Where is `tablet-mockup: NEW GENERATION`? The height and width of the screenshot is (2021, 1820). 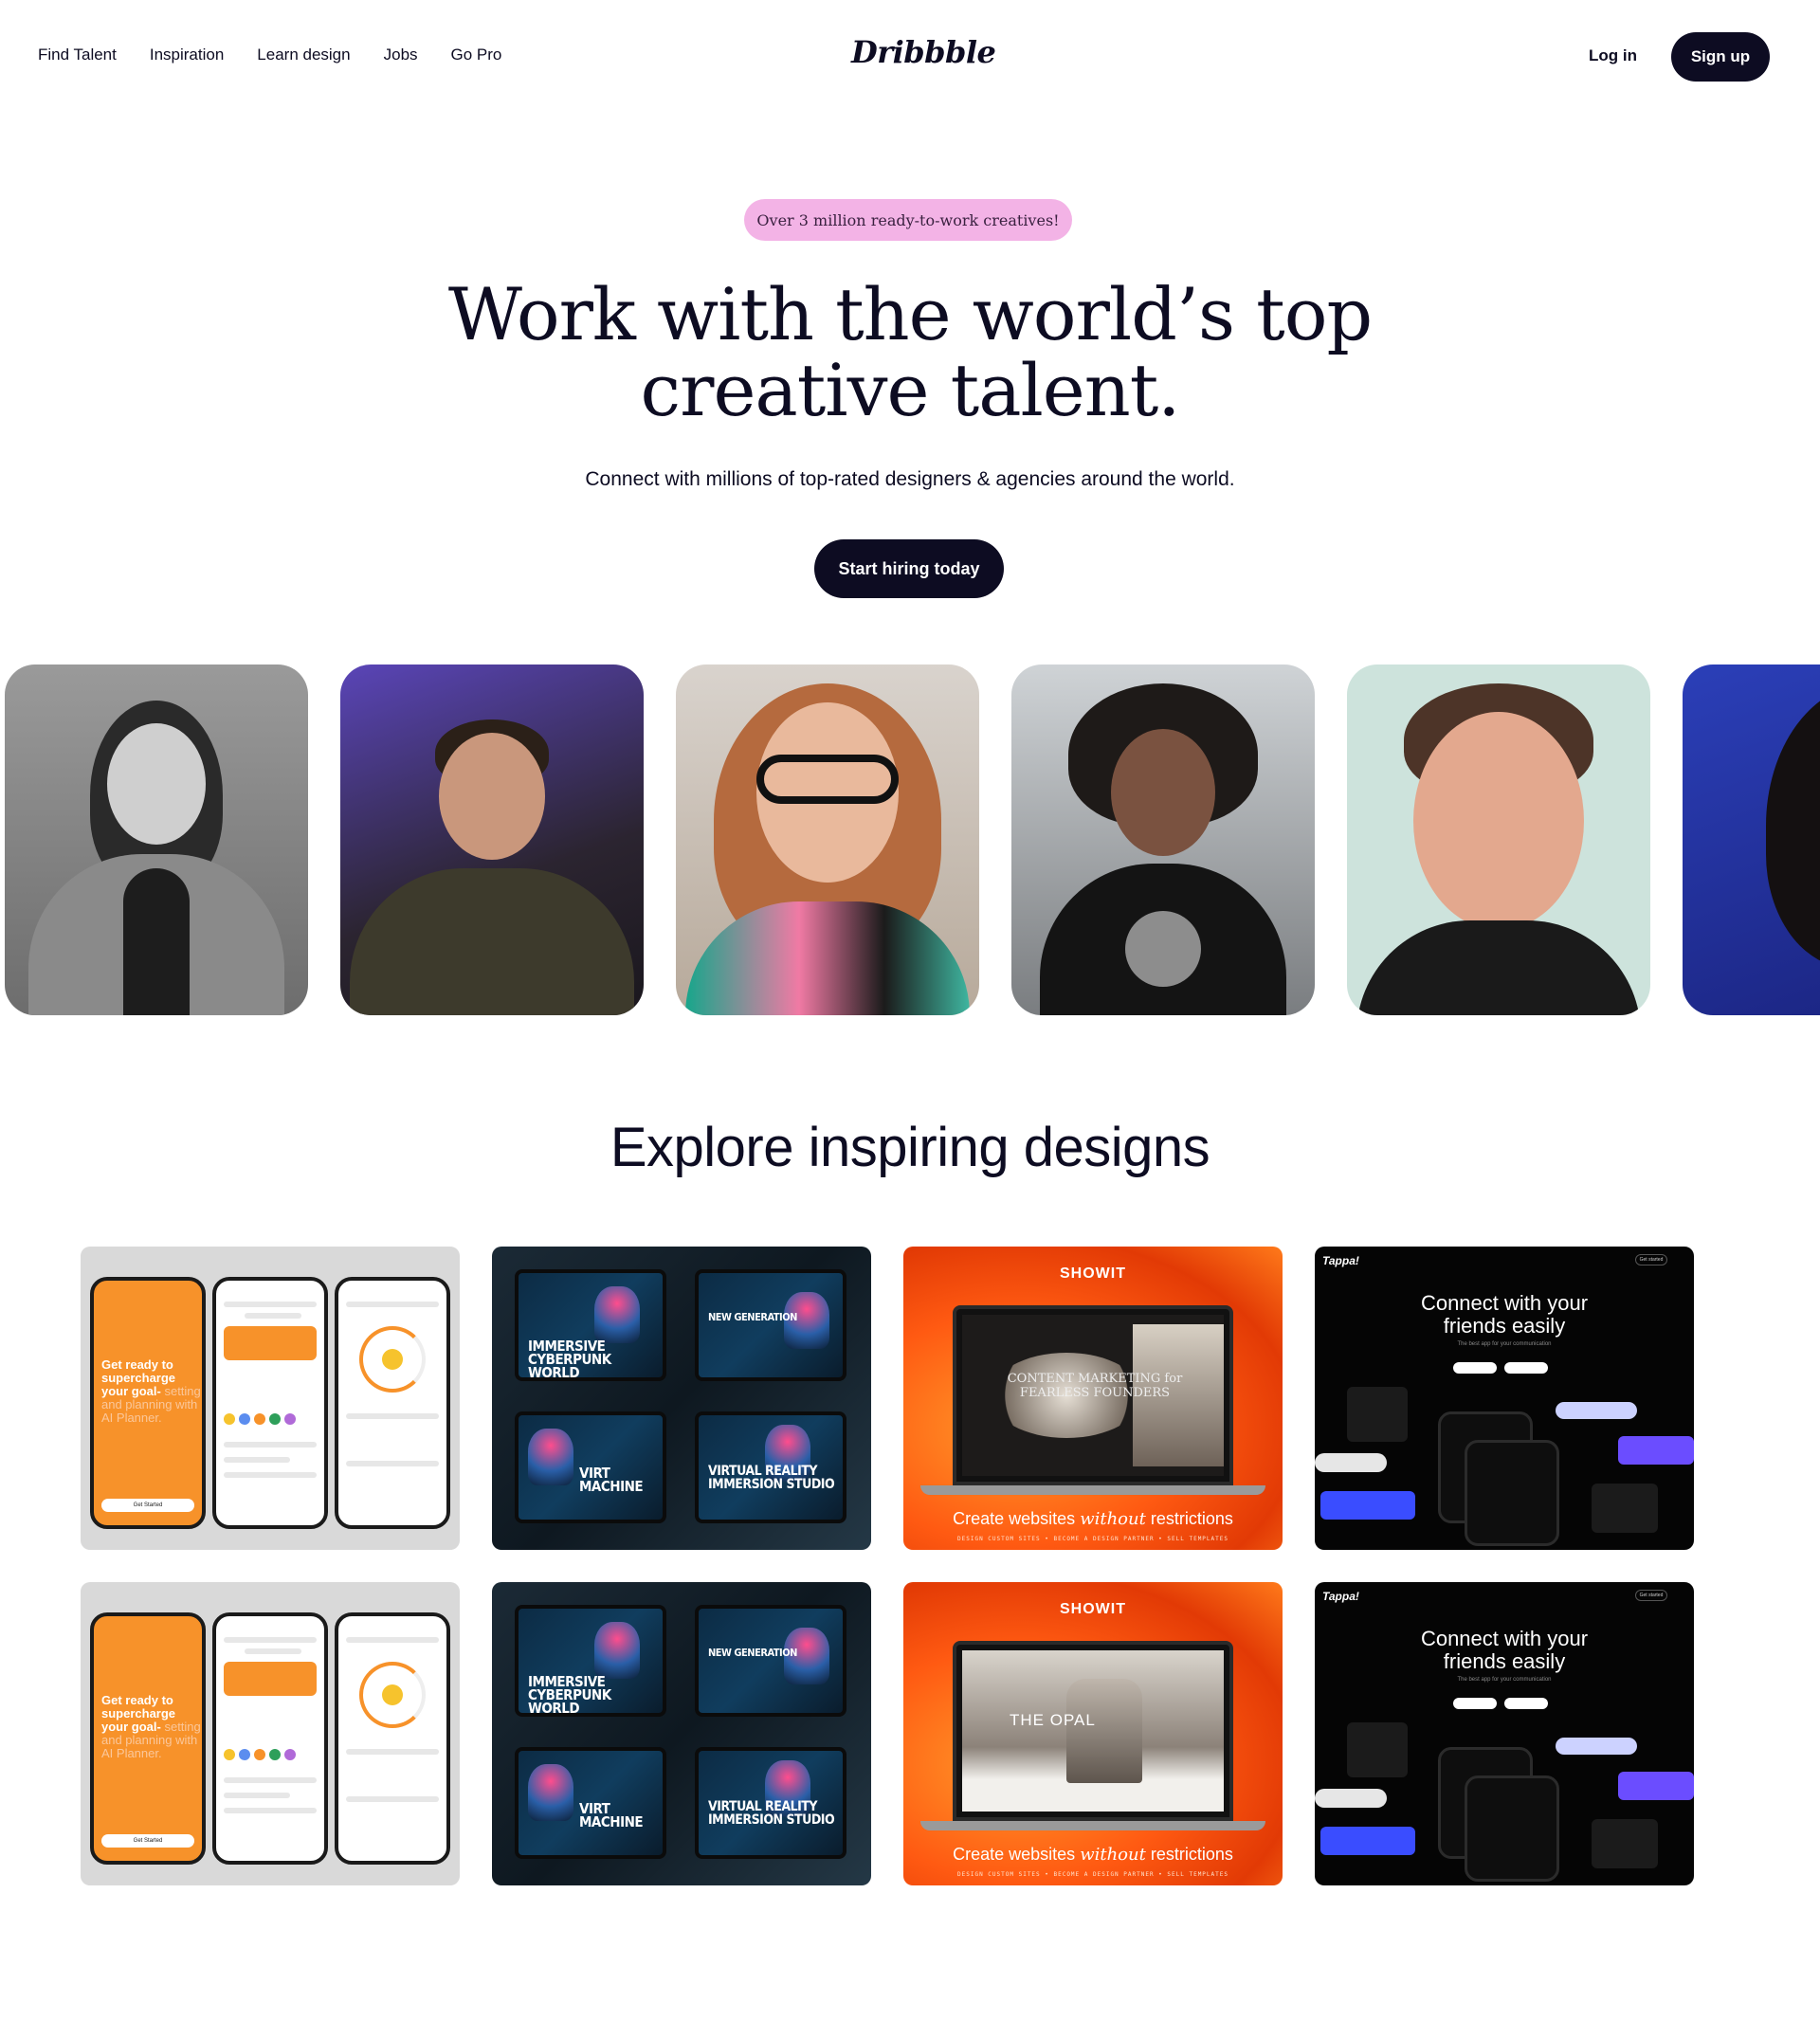 tablet-mockup: NEW GENERATION is located at coordinates (770, 1661).